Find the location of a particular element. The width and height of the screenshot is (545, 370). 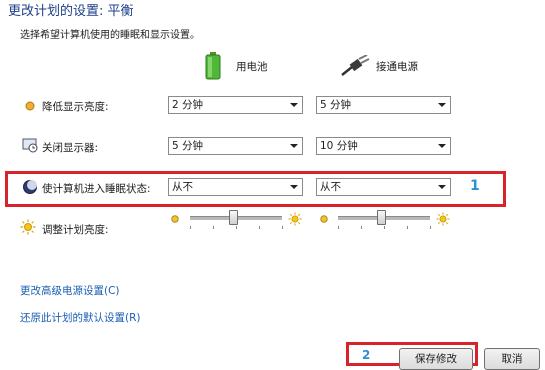

monitor-clock-icon is located at coordinates (30, 145).